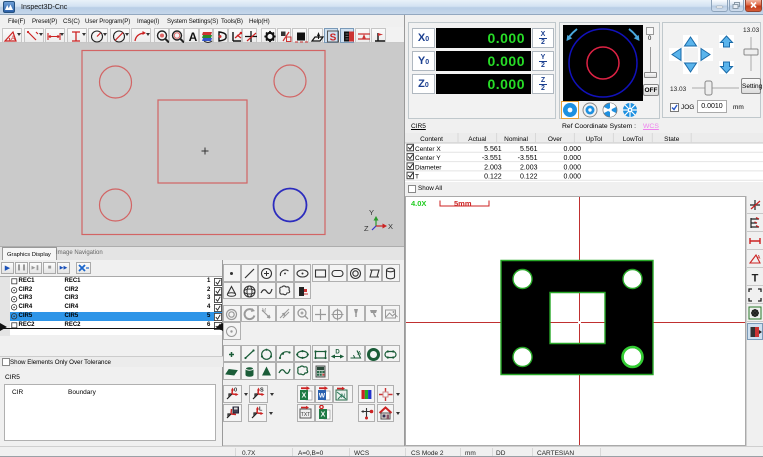 The image size is (763, 457). What do you see at coordinates (555, 139) in the screenshot?
I see `svg-text: Over` at bounding box center [555, 139].